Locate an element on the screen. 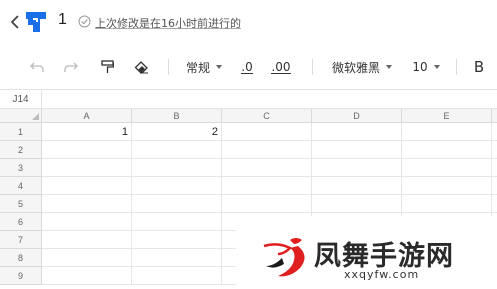  app-logo-icon is located at coordinates (36, 22).